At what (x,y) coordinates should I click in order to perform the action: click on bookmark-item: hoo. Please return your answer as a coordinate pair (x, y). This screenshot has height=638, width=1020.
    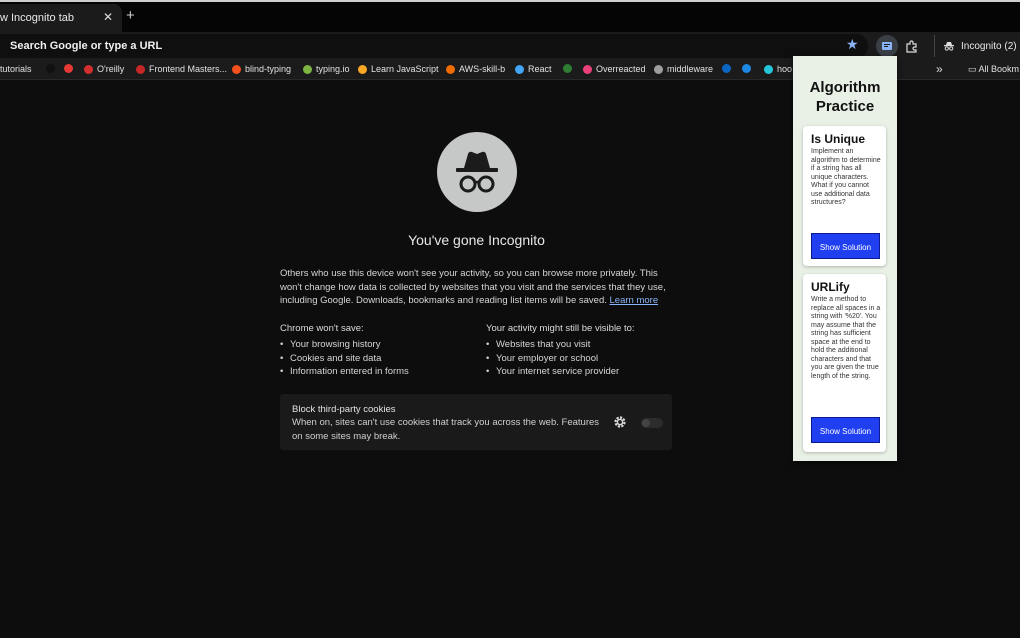
    Looking at the image, I should click on (778, 69).